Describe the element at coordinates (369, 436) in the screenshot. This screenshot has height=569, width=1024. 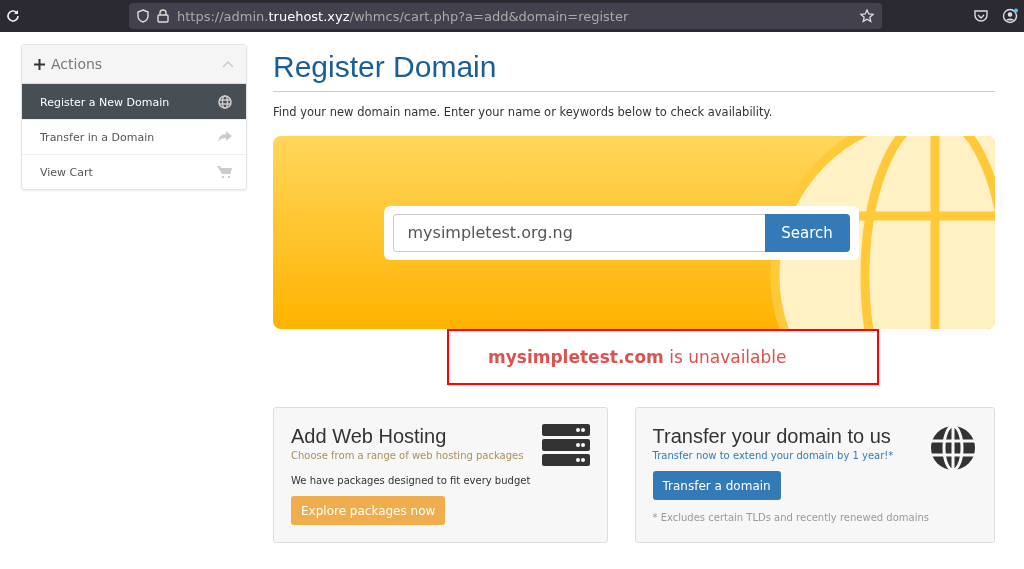
I see `card-title: Add Web Hosting` at that location.